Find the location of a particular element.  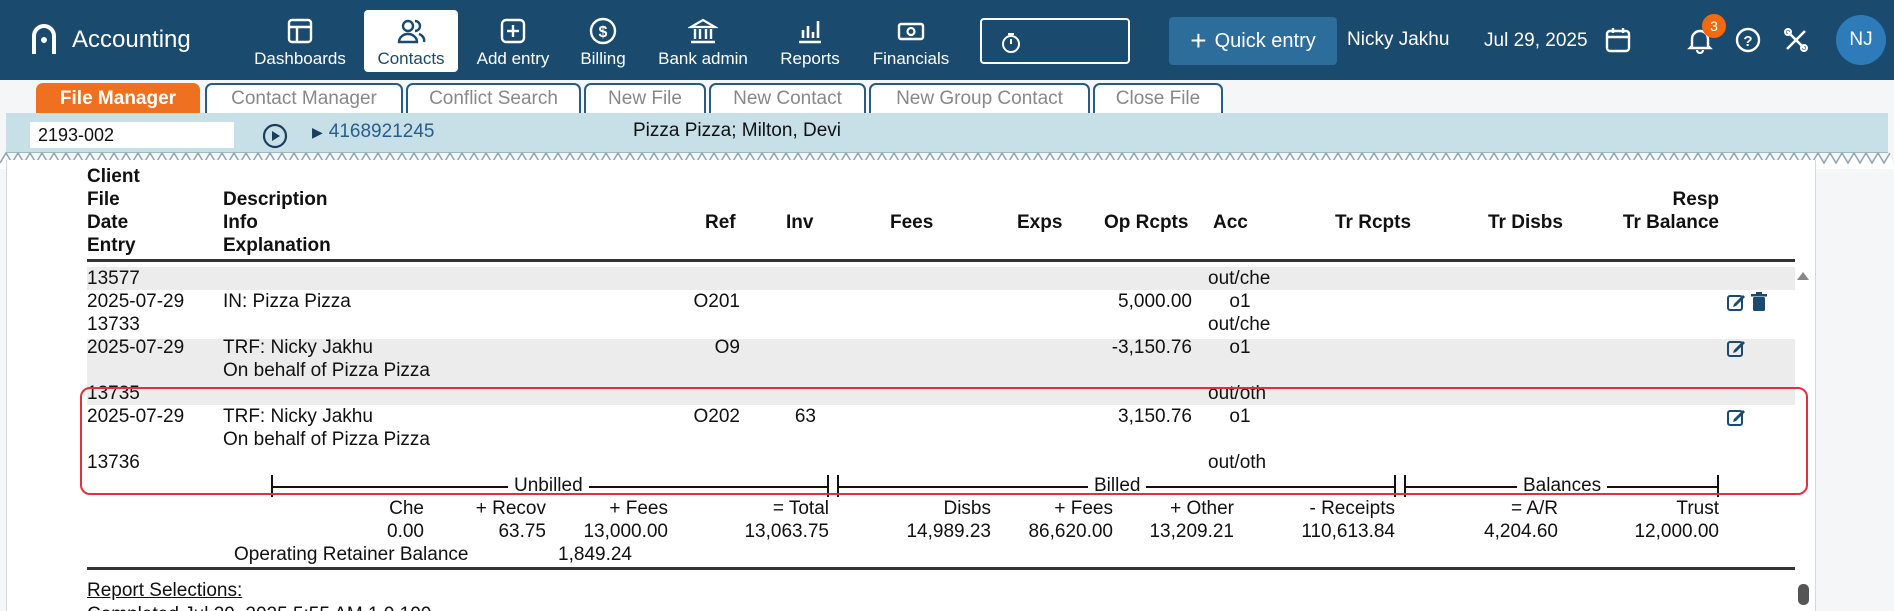

tab-contact-manager: Contact Manager is located at coordinates (304, 98).